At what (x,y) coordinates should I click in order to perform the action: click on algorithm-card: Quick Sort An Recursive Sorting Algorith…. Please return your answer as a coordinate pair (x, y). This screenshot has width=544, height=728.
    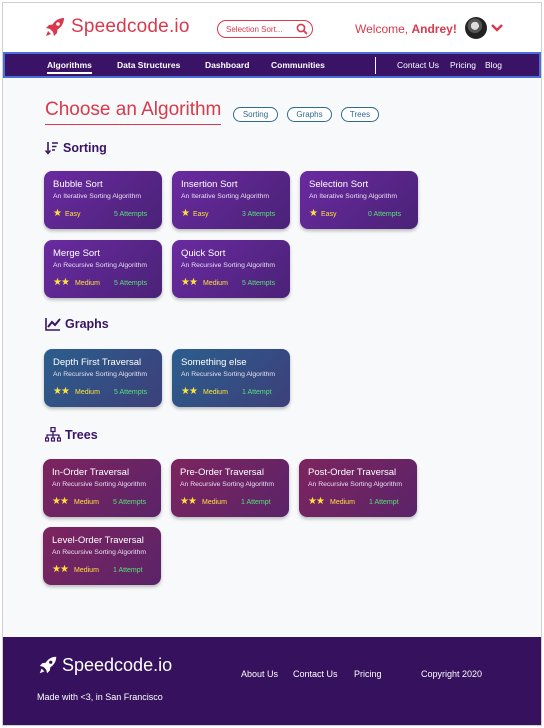
    Looking at the image, I should click on (231, 269).